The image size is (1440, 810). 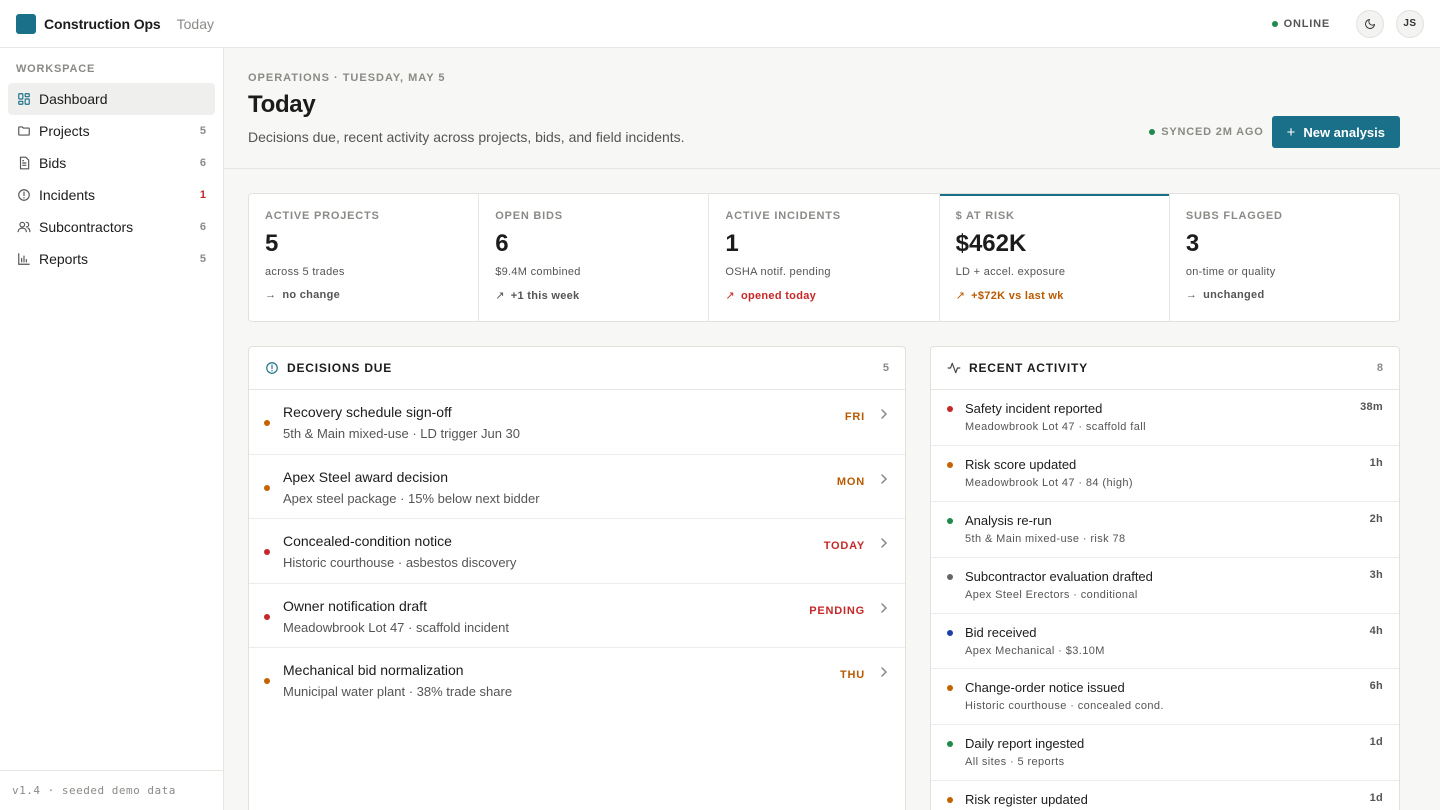 What do you see at coordinates (783, 216) in the screenshot?
I see `kpi-label: ACTIVE INCIDENTS` at bounding box center [783, 216].